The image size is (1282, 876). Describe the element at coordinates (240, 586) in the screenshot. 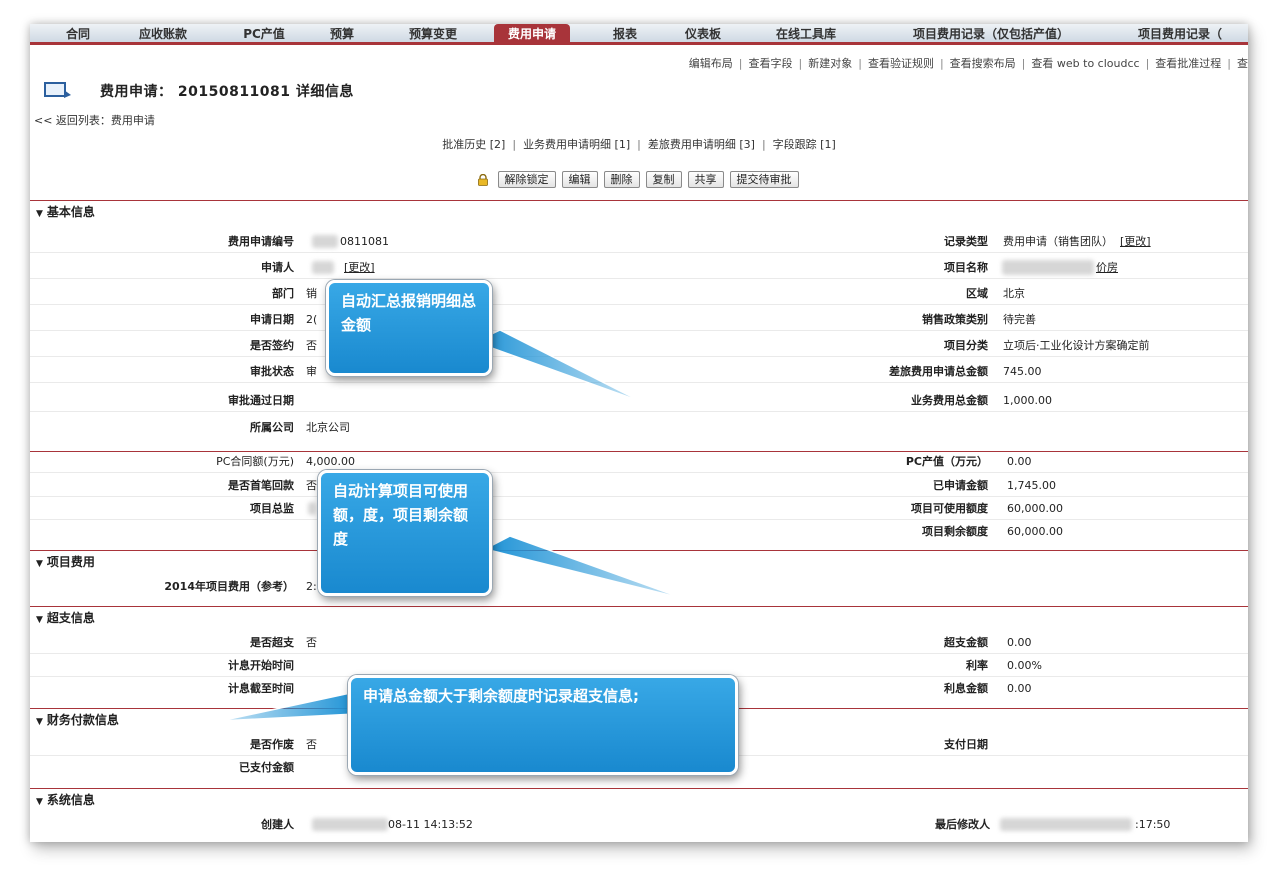

I see `field-row: 2014年项目费用（参考） 2:` at that location.